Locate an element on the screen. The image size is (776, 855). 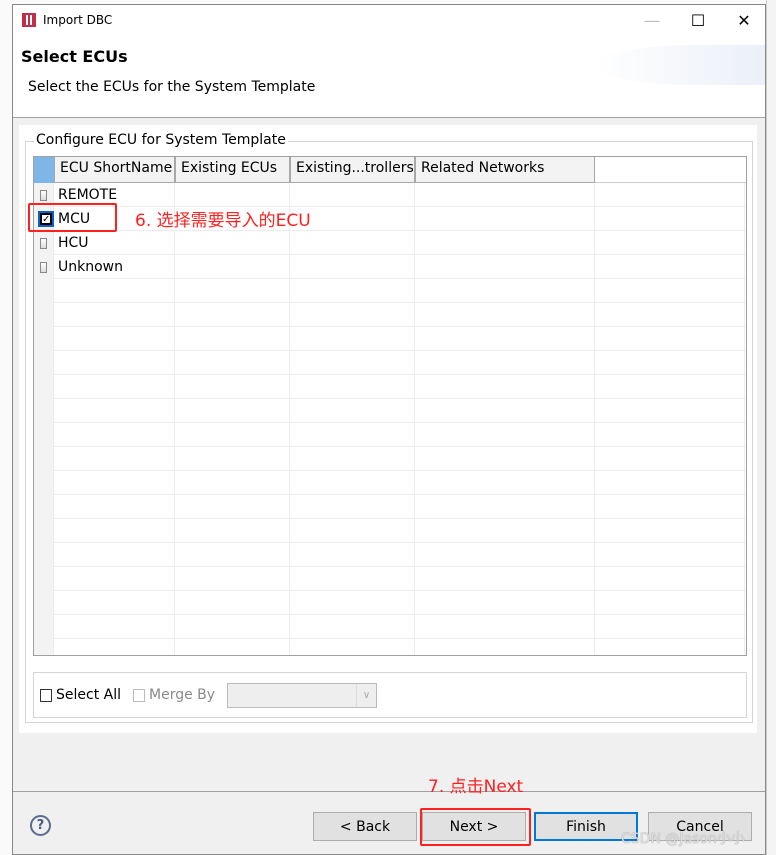
close-icon: ✕ is located at coordinates (744, 20).